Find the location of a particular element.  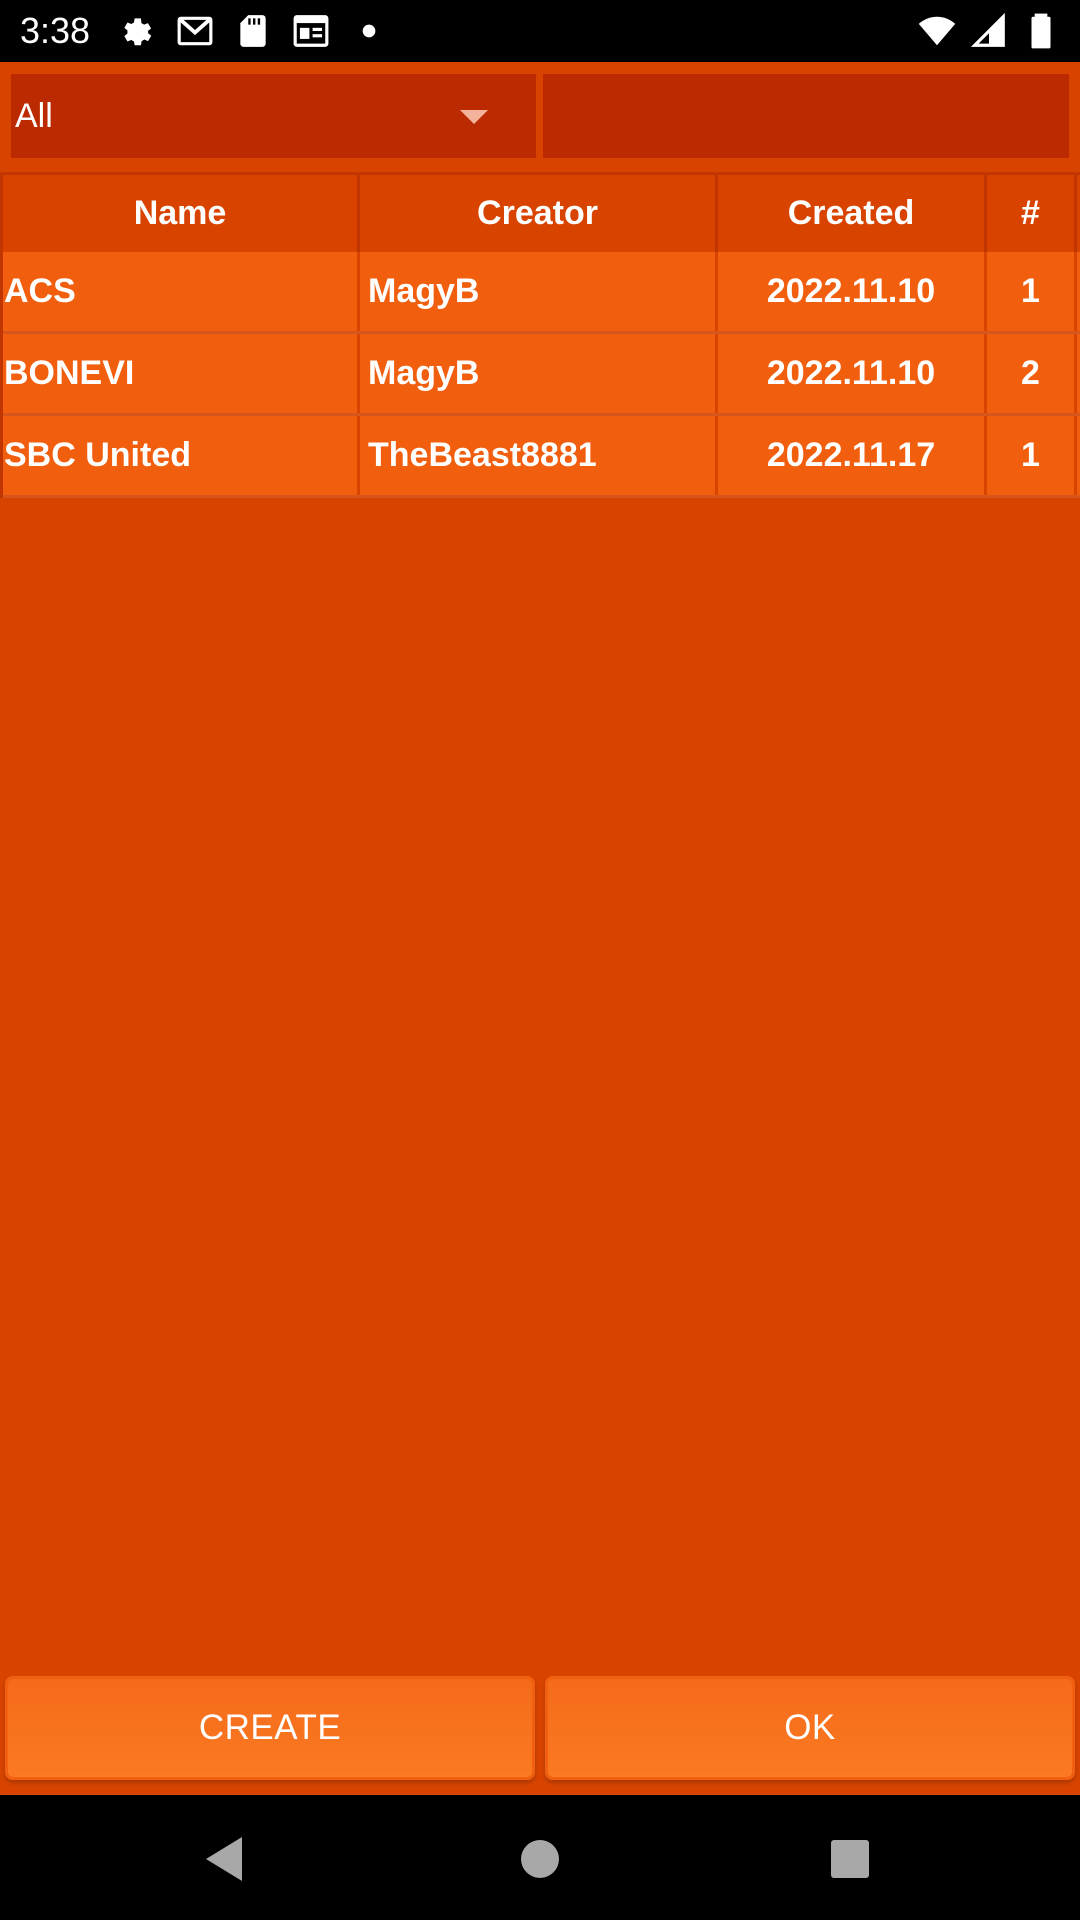

navigation-bar is located at coordinates (540, 1857).